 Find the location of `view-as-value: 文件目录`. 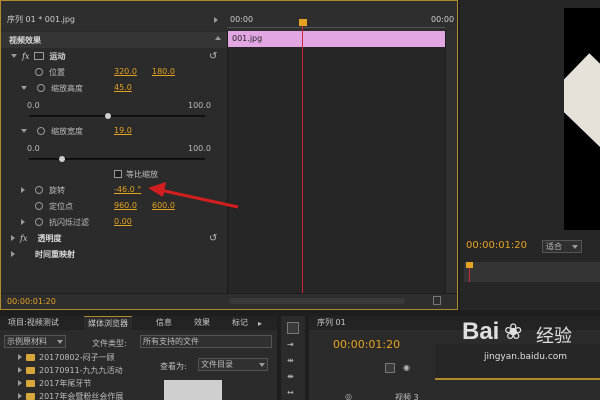

view-as-value: 文件目录 is located at coordinates (217, 364).